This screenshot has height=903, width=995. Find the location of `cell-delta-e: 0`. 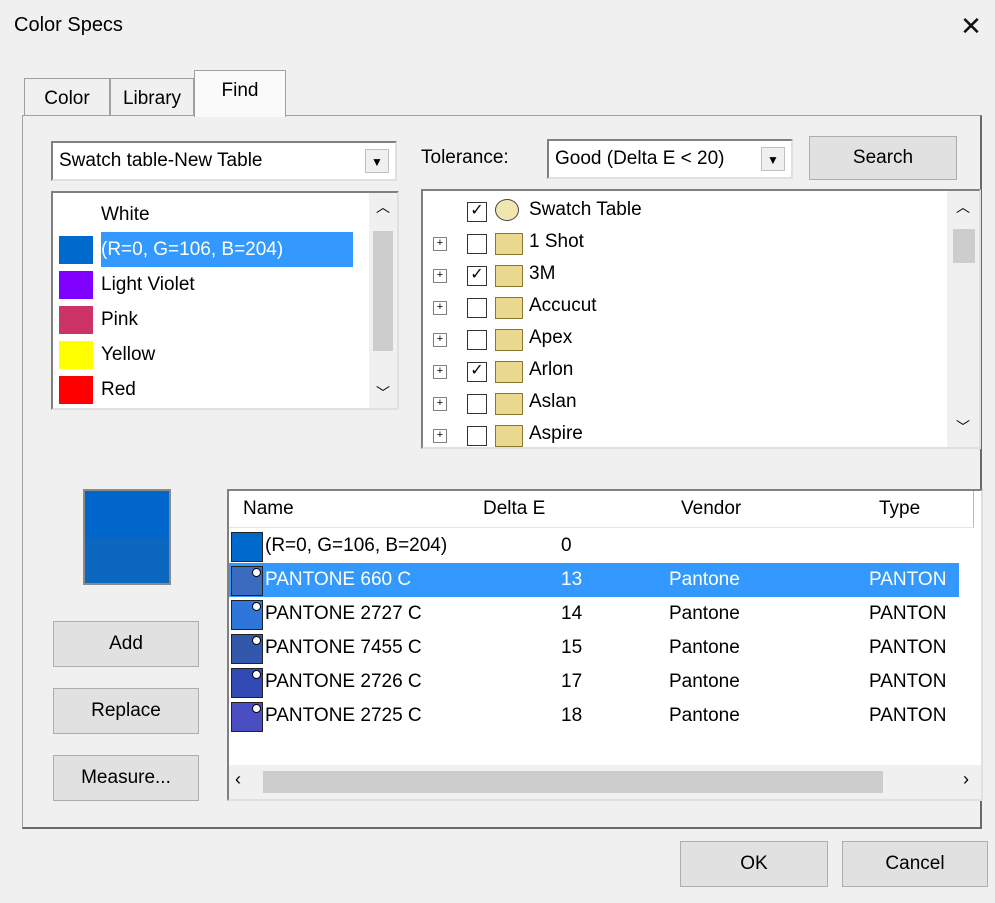

cell-delta-e: 0 is located at coordinates (566, 545).